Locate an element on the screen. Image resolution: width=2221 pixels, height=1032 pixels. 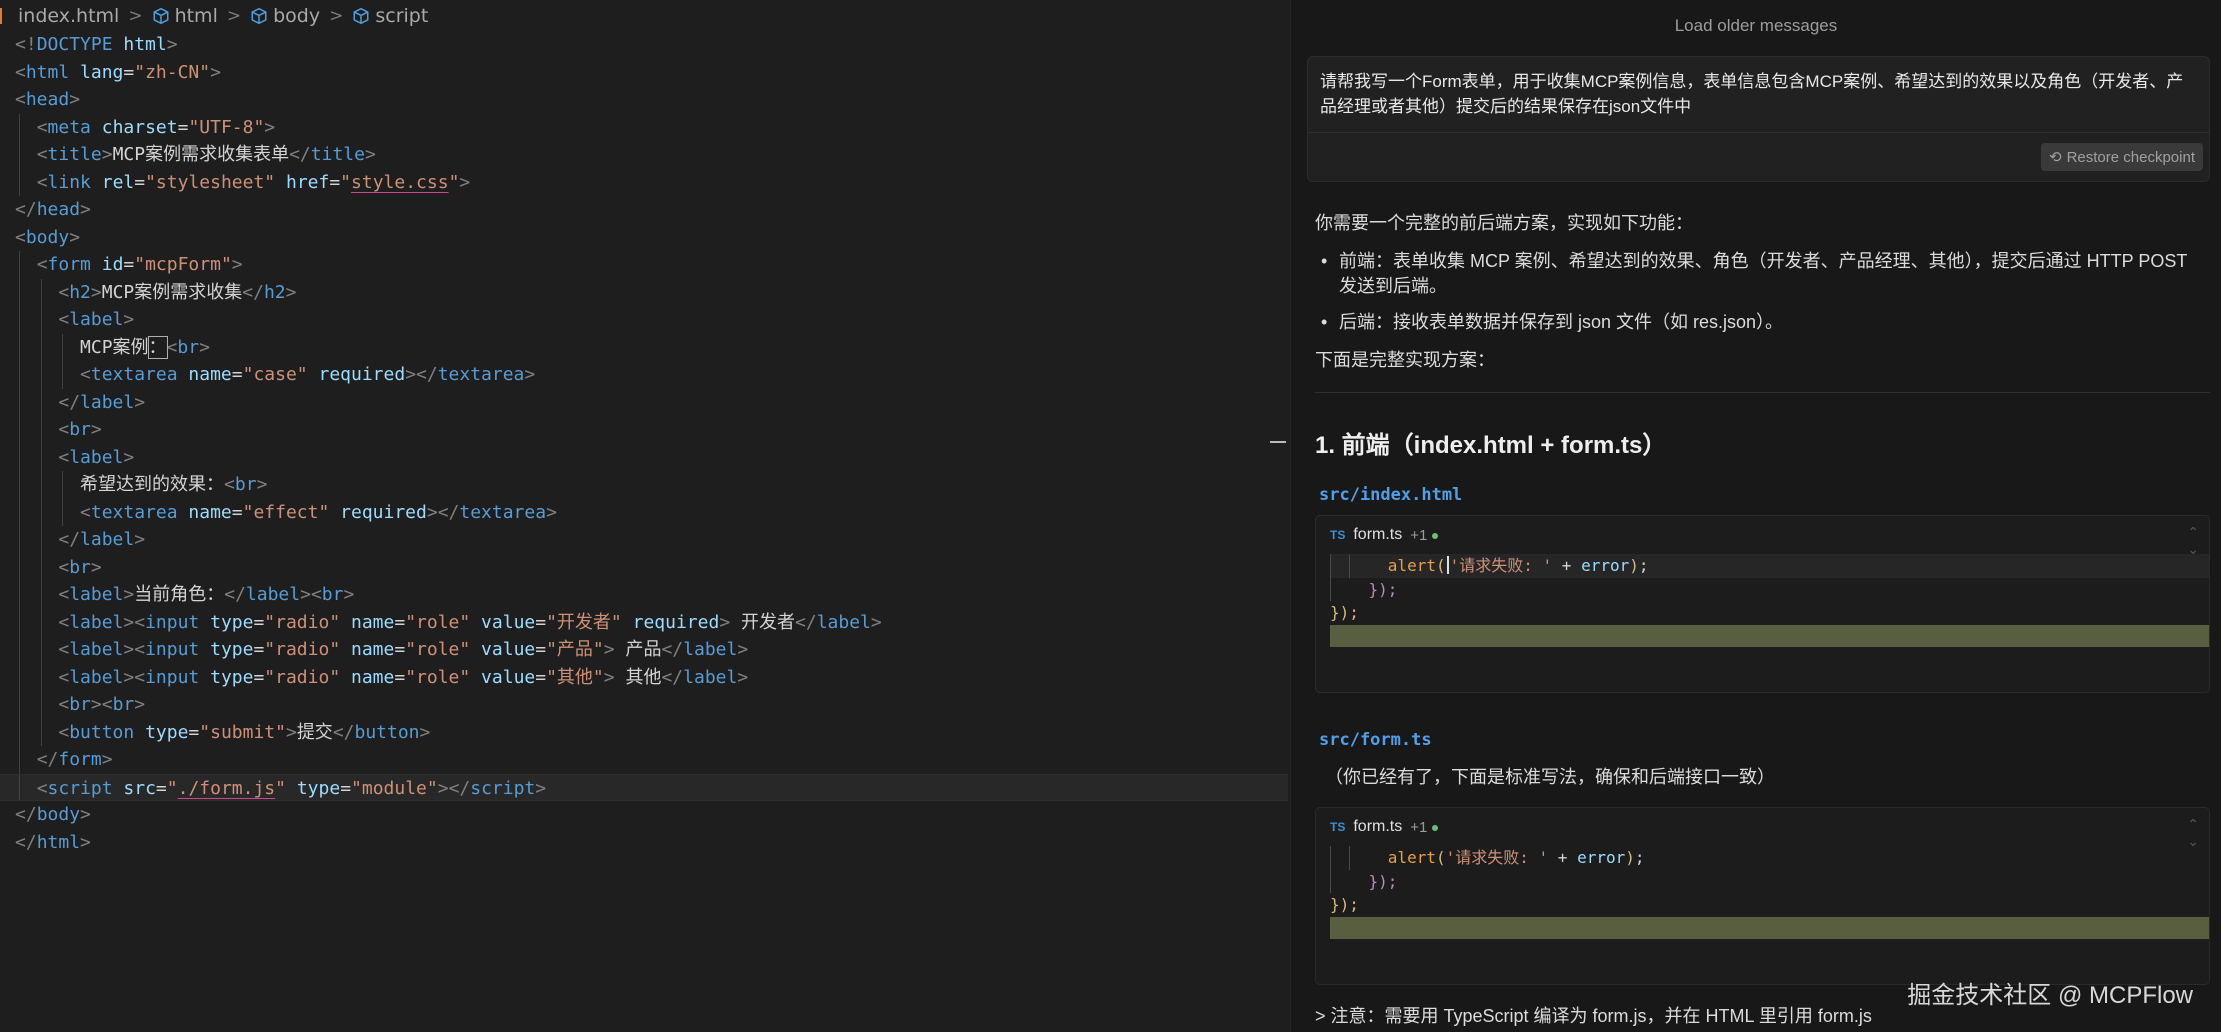
code-line: <label>当前角色：</label><br> is located at coordinates (644, 595).